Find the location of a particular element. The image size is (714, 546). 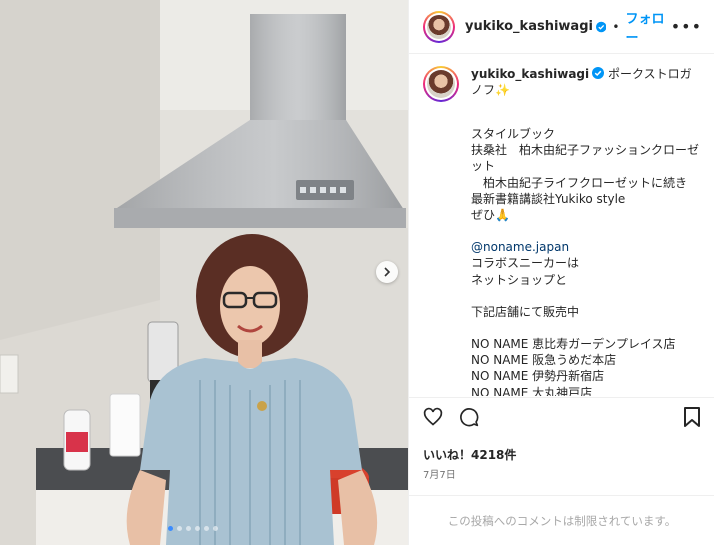

caption-line: 扶桑社 柏木由紀子ファッションクローゼット is located at coordinates (585, 158).